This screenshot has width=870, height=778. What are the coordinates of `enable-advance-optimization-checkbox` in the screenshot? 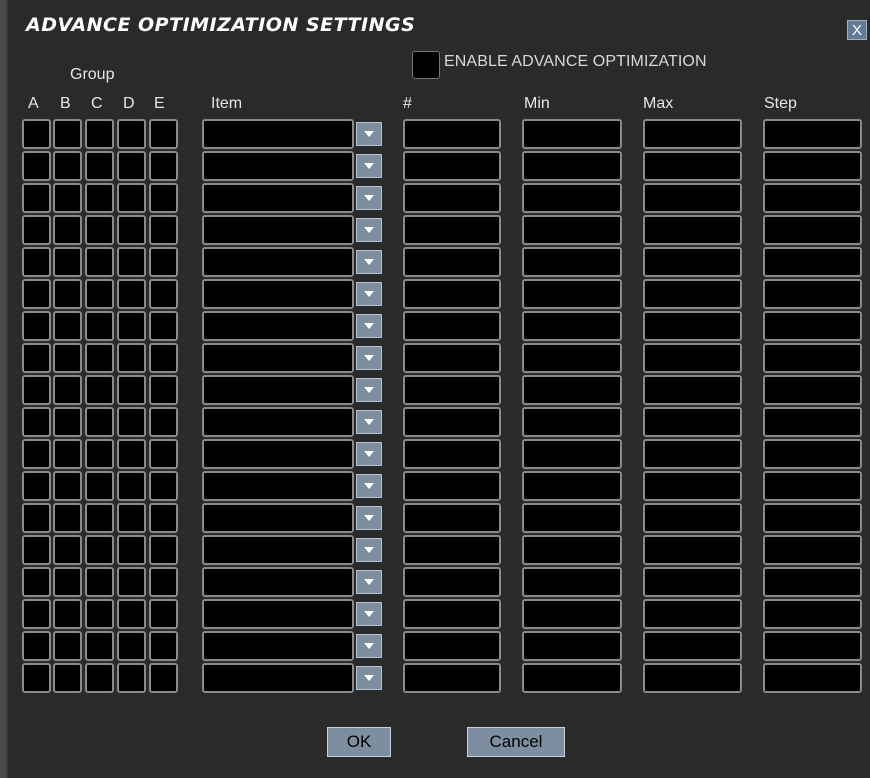 It's located at (426, 65).